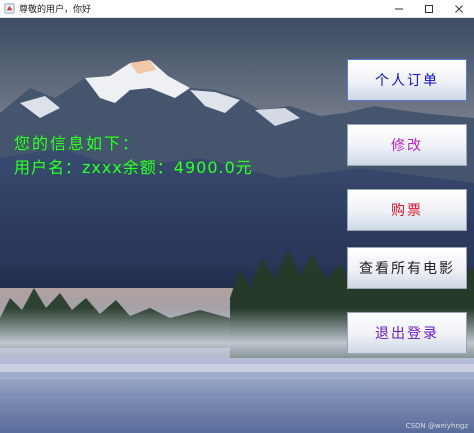 The width and height of the screenshot is (474, 433). I want to click on my-orders-button: 个人订单, so click(407, 80).